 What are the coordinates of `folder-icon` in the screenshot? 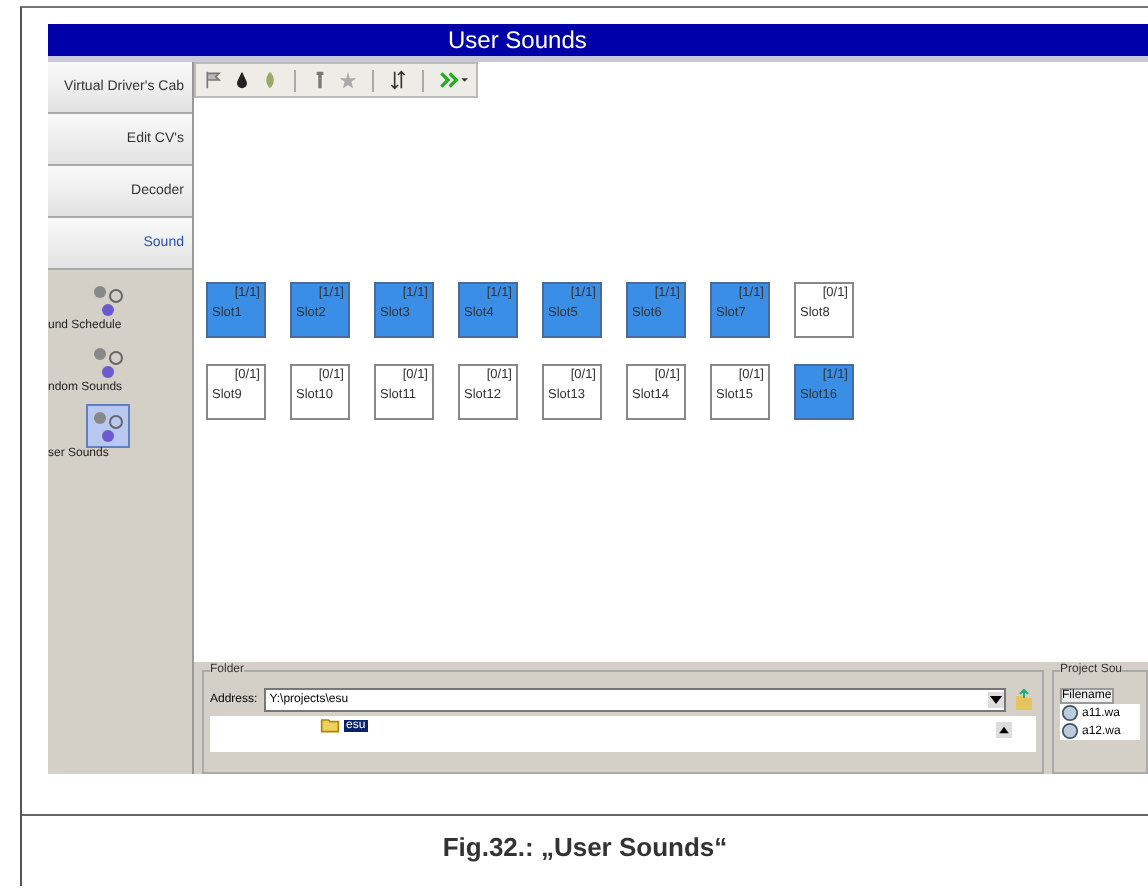 It's located at (330, 725).